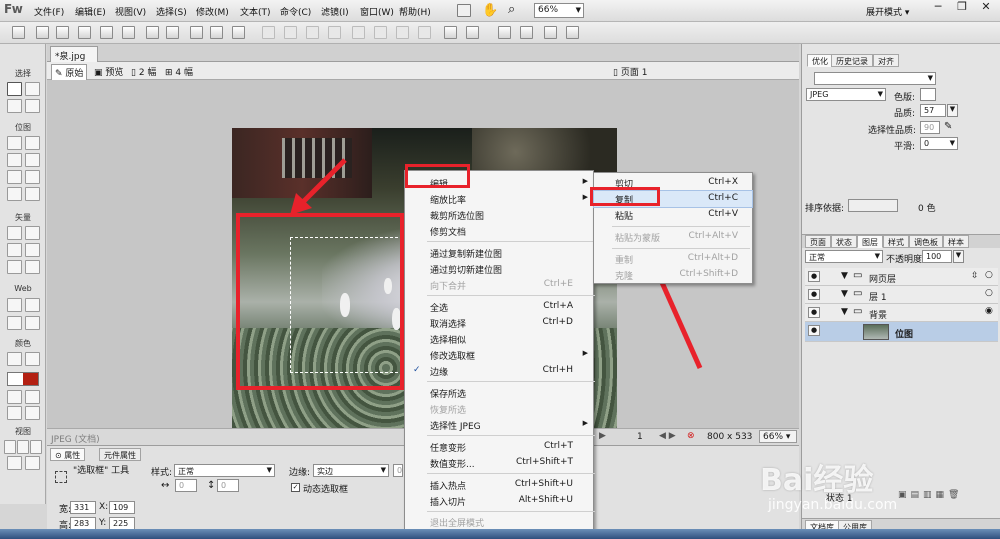 The width and height of the screenshot is (1000, 539). What do you see at coordinates (499, 323) in the screenshot?
I see `menu-item-deselect: 取消选择 Ctrl+D` at bounding box center [499, 323].